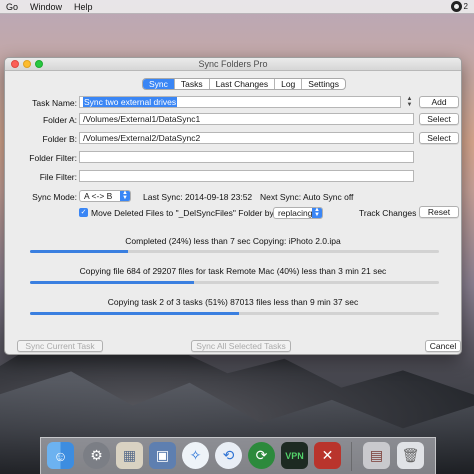 This screenshot has height=474, width=474. Describe the element at coordinates (246, 176) in the screenshot. I see `file-filter-field` at that location.